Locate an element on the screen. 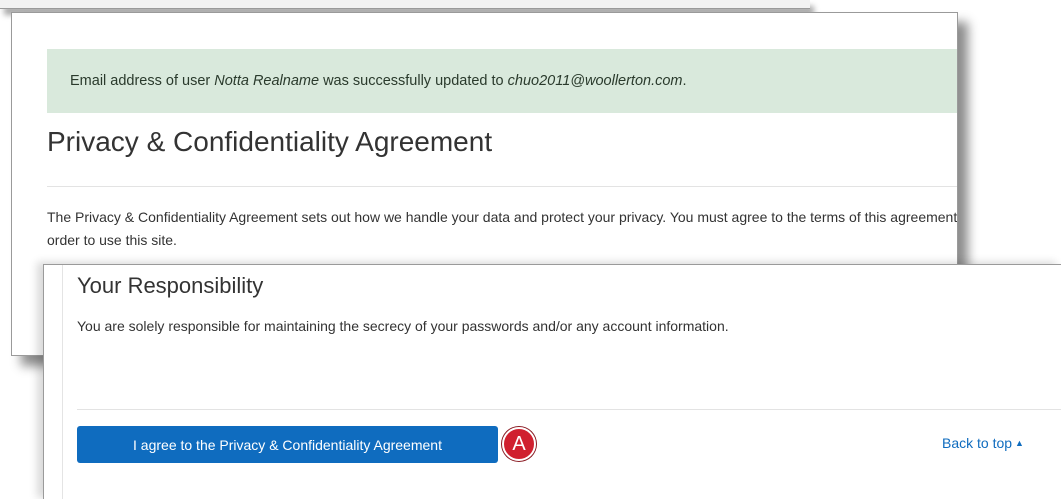 Image resolution: width=1061 pixels, height=499 pixels. alert-prefix: Email address of user is located at coordinates (142, 81).